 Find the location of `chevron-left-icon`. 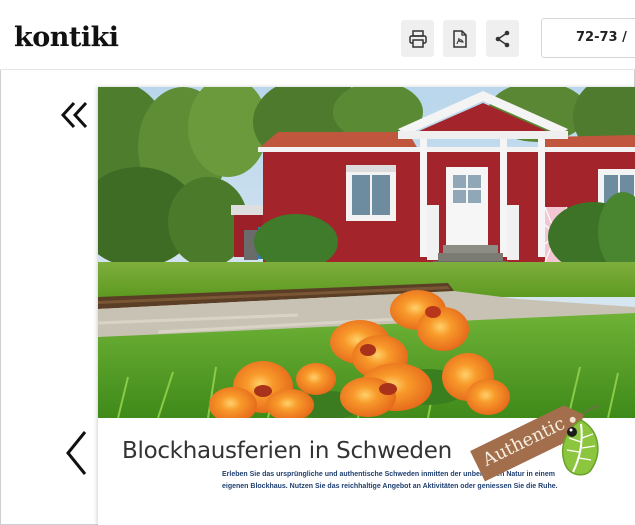

chevron-left-icon is located at coordinates (76, 453).